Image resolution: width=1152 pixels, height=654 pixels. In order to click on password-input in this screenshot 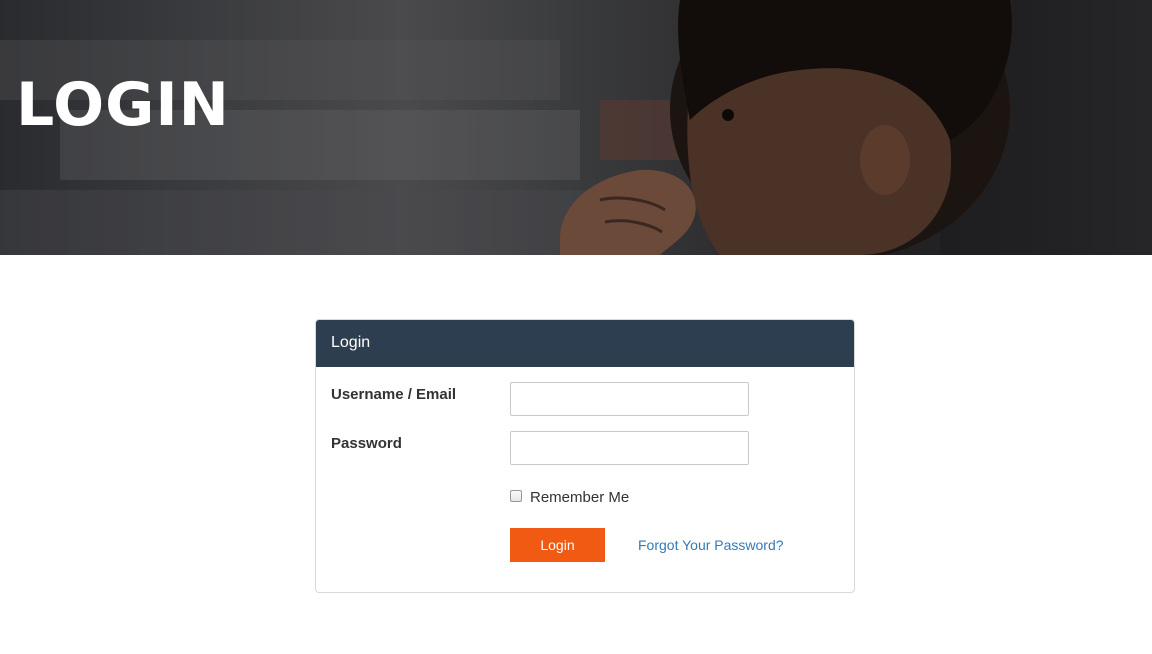, I will do `click(629, 448)`.